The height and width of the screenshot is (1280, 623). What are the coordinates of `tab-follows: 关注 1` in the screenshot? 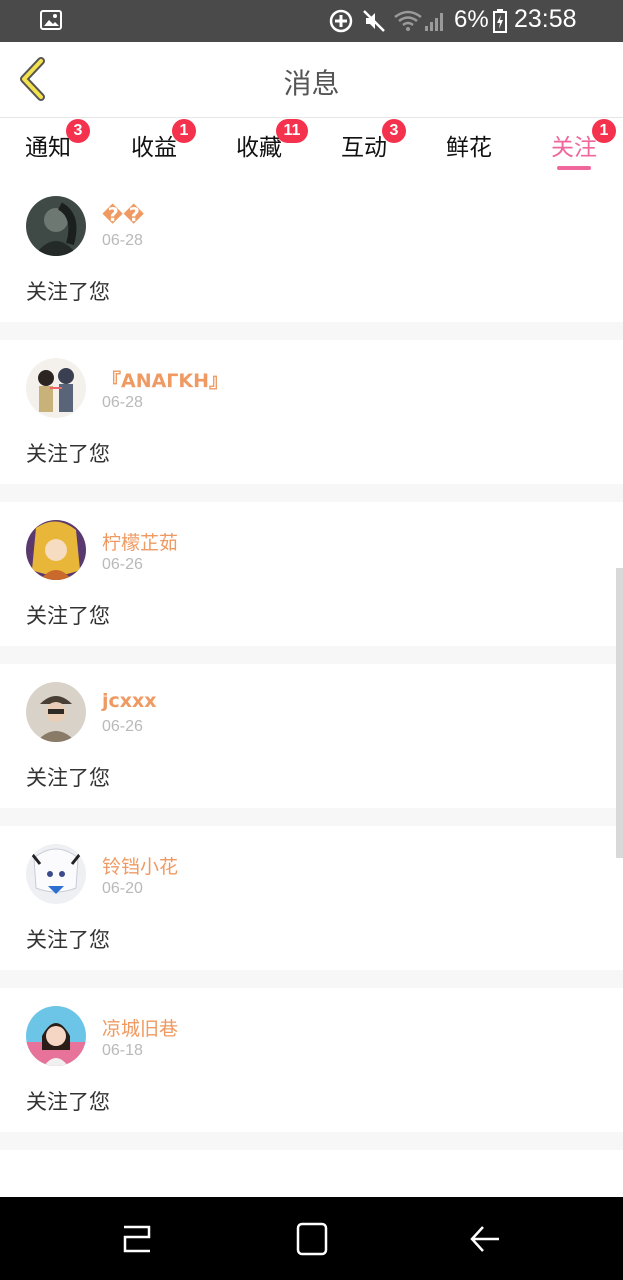 It's located at (583, 147).